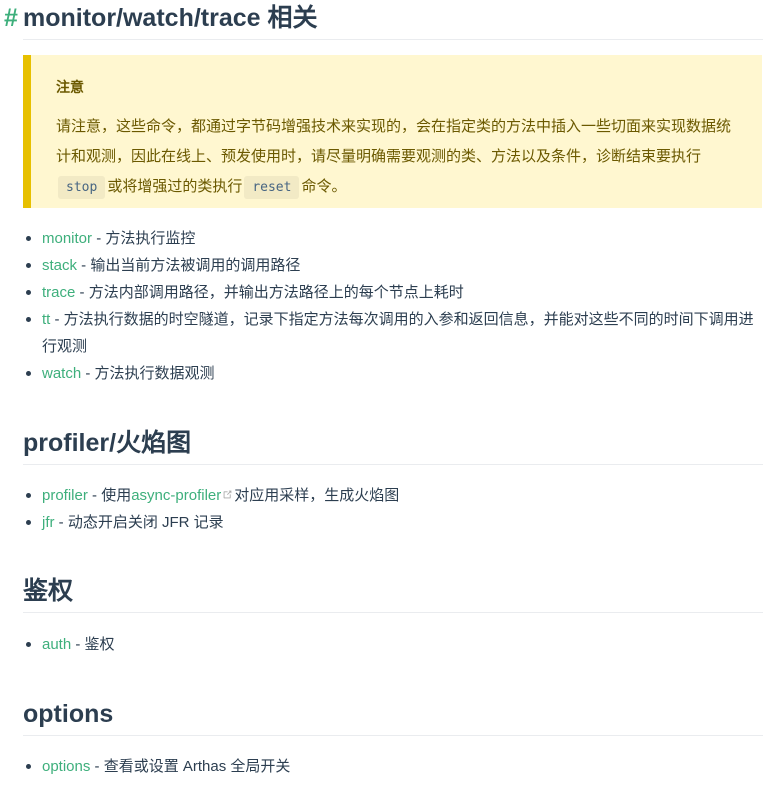 Image resolution: width=767 pixels, height=795 pixels. I want to click on heading-text: profiler/火焰图, so click(107, 443).